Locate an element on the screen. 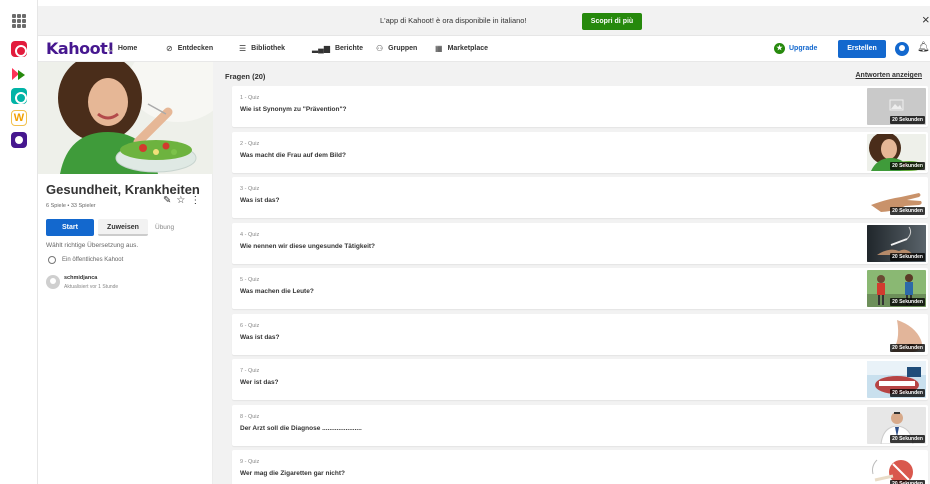  banner-cta-button: Scopri di più is located at coordinates (612, 21).